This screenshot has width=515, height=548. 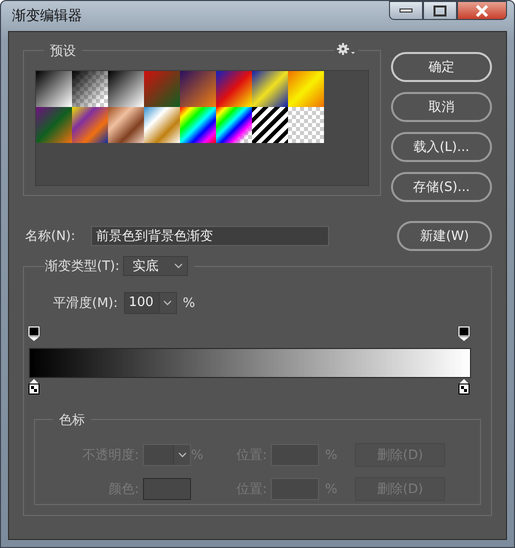 I want to click on name-label: 名称(N):, so click(x=50, y=236).